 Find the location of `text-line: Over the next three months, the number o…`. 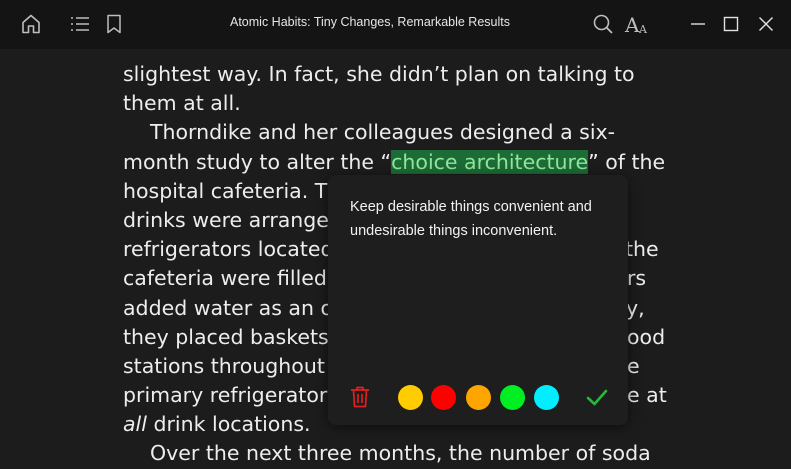

text-line: Over the next three months, the number o… is located at coordinates (400, 453).